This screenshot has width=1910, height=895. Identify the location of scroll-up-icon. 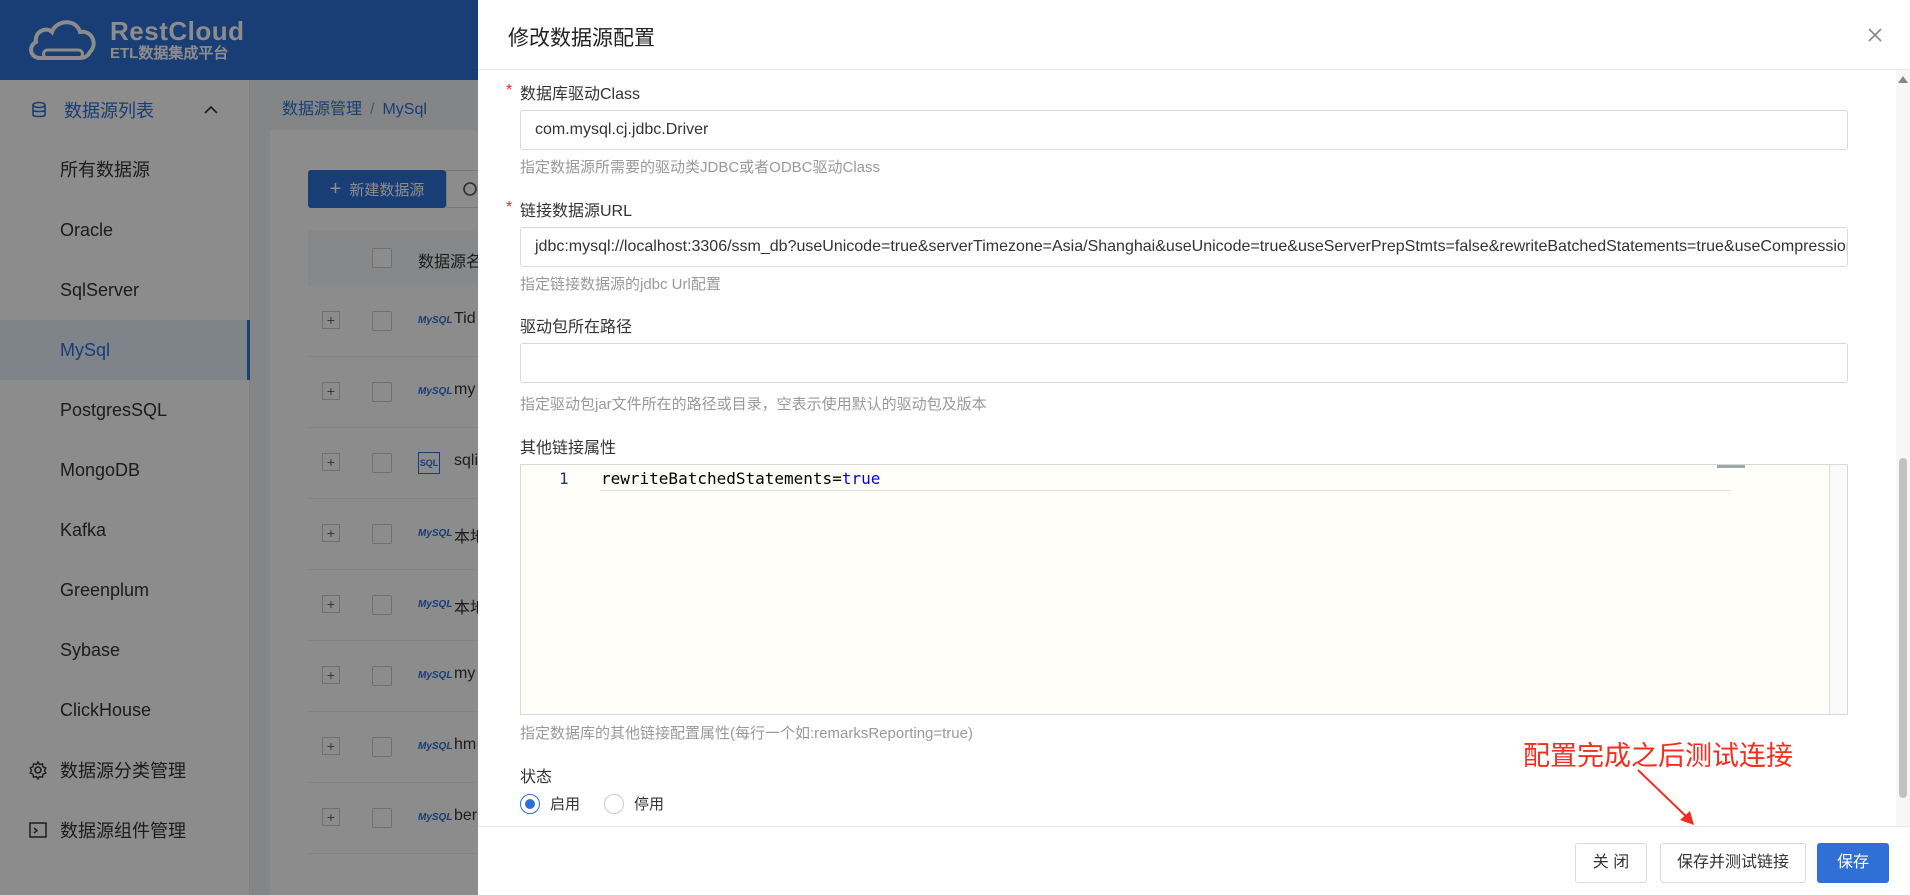
(1903, 79).